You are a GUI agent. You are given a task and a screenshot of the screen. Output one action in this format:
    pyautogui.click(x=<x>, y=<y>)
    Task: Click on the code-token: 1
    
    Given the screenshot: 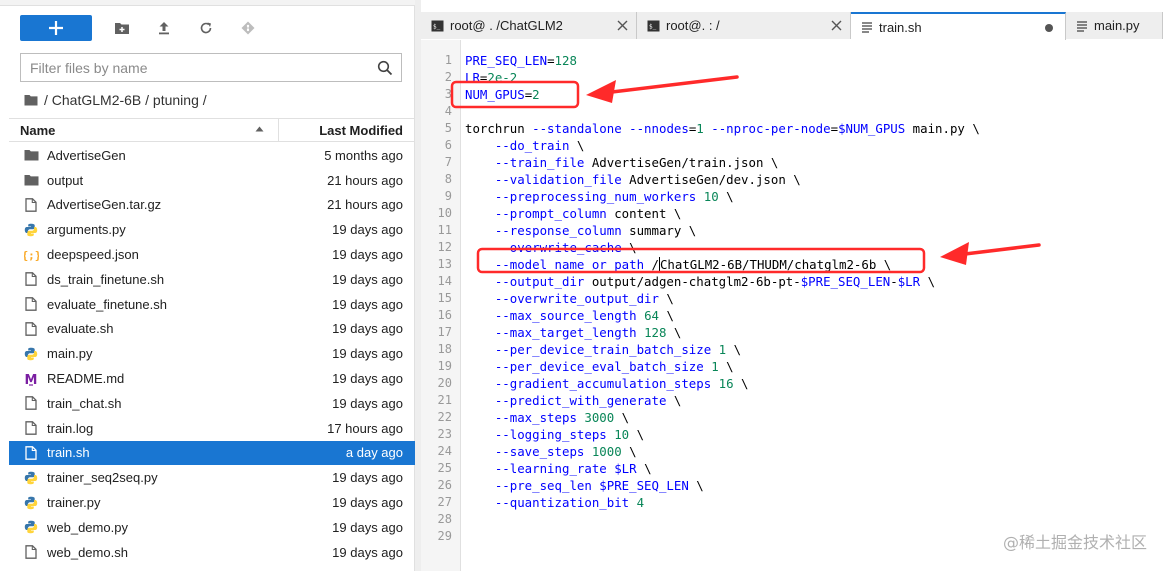 What is the action you would take?
    pyautogui.click(x=700, y=128)
    